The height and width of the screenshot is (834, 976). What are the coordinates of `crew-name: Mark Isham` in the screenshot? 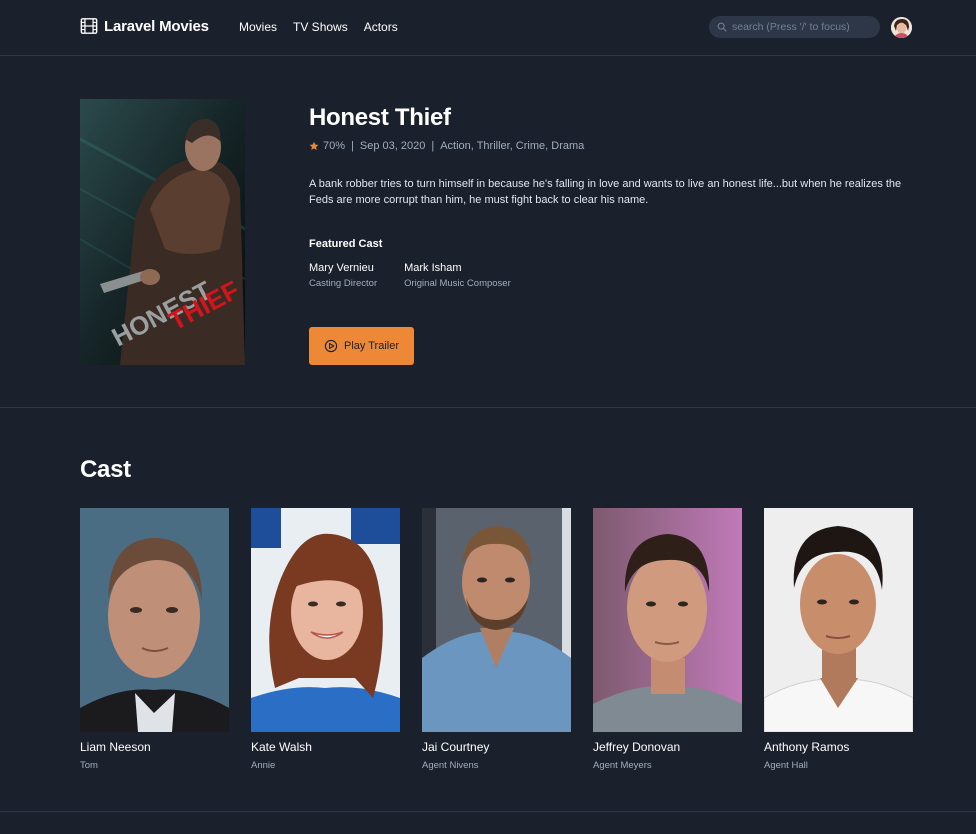 It's located at (433, 268).